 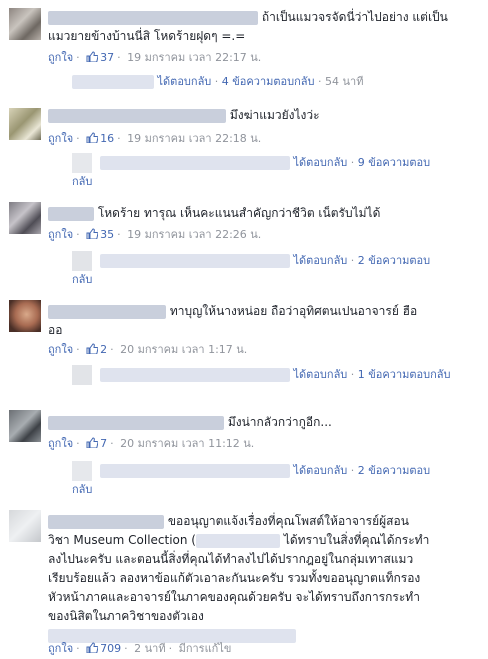 I want to click on comment-meta: ถูกใจ · 35 · 19 มกราคม เวลา 22:26 น., so click(x=155, y=234).